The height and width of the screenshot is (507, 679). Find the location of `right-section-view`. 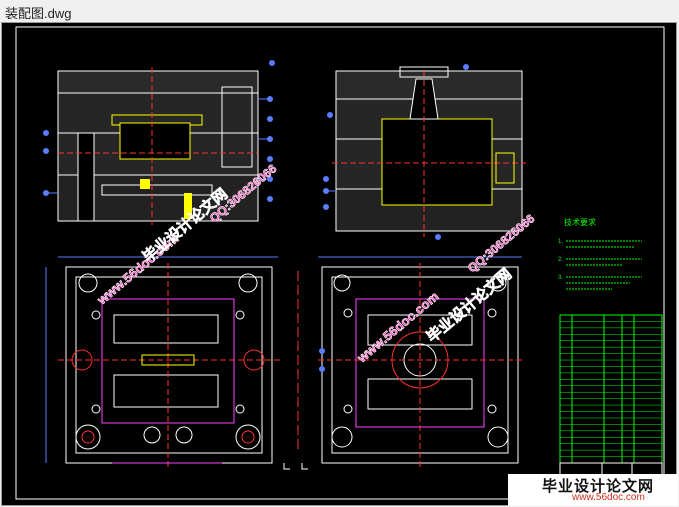

right-section-view is located at coordinates (424, 152).